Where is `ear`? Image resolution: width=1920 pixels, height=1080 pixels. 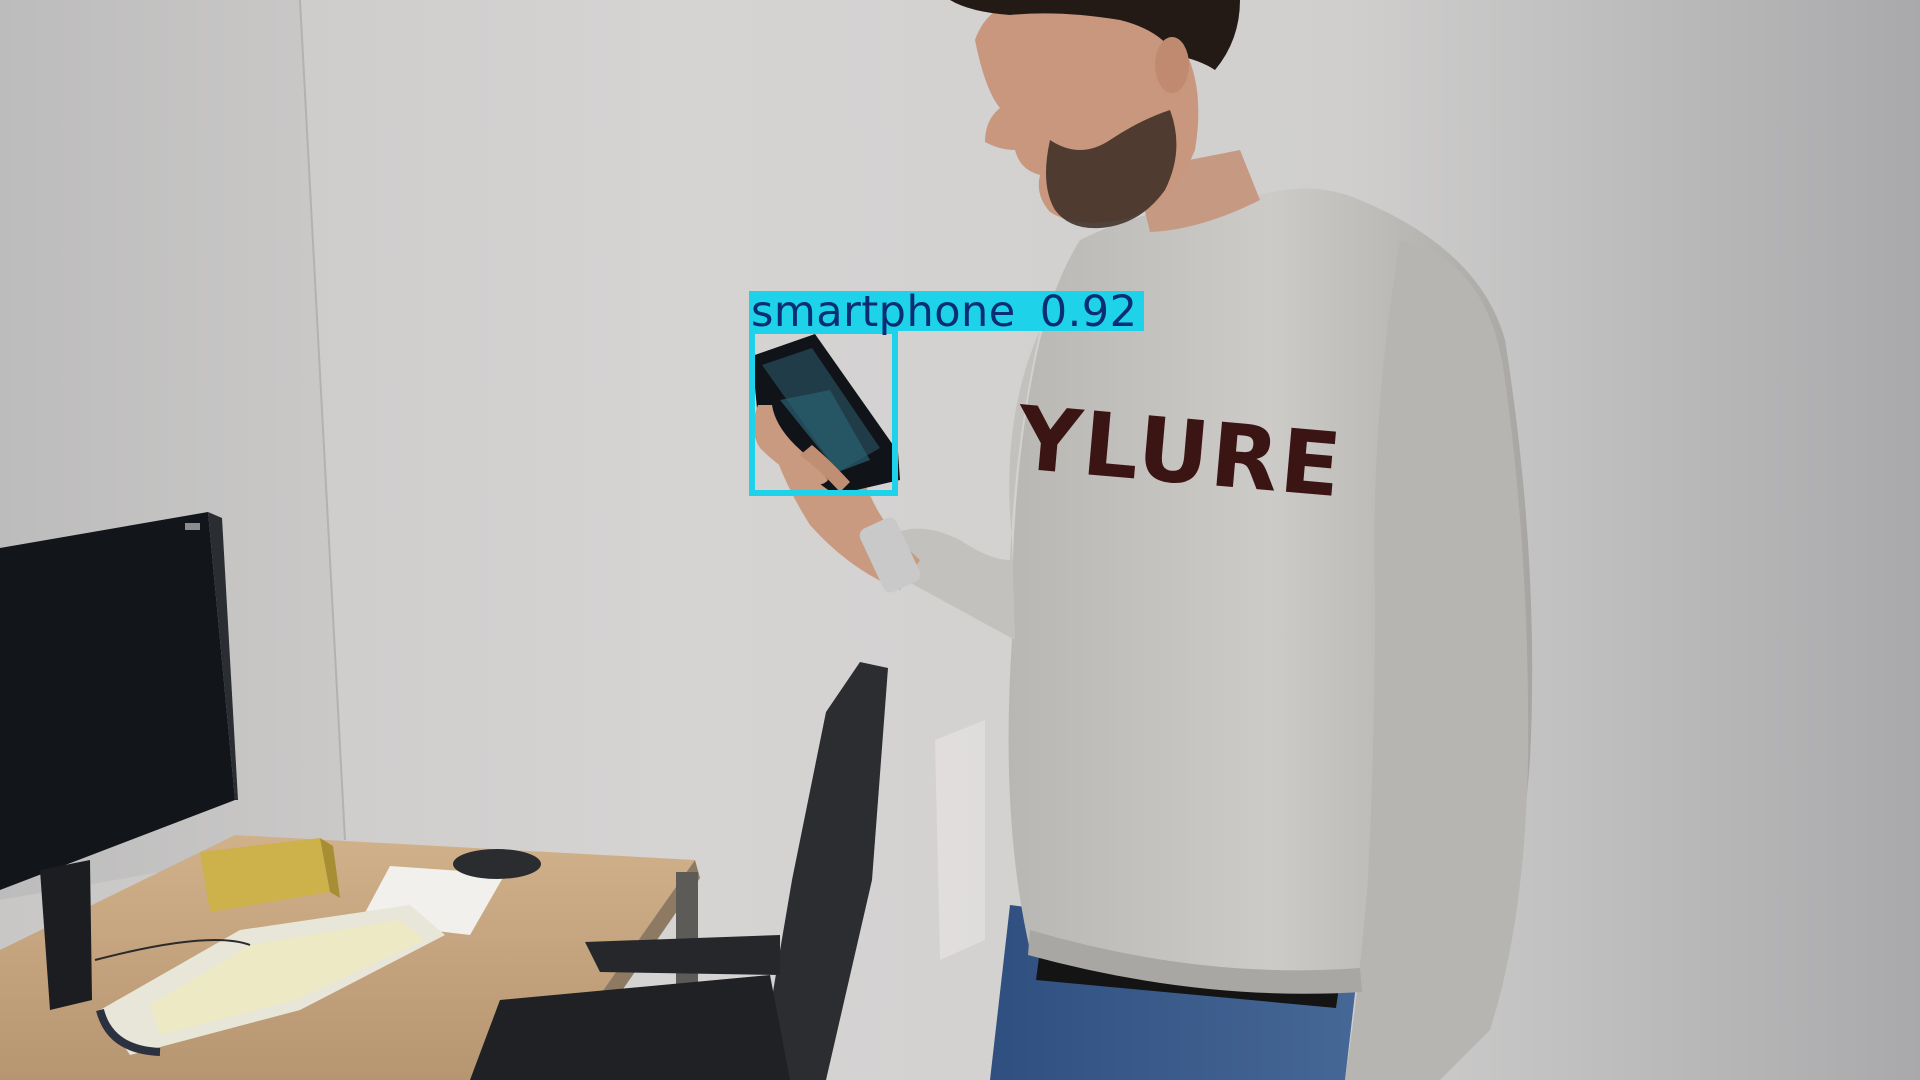 ear is located at coordinates (1172, 65).